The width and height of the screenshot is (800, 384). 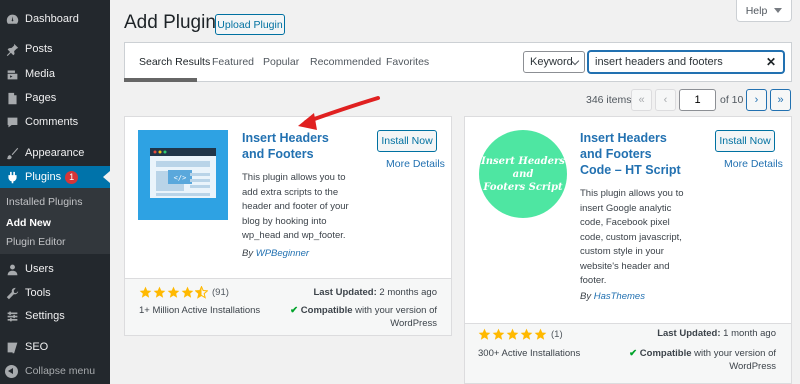 What do you see at coordinates (55, 347) in the screenshot?
I see `sidebar-item-seo: SEO` at bounding box center [55, 347].